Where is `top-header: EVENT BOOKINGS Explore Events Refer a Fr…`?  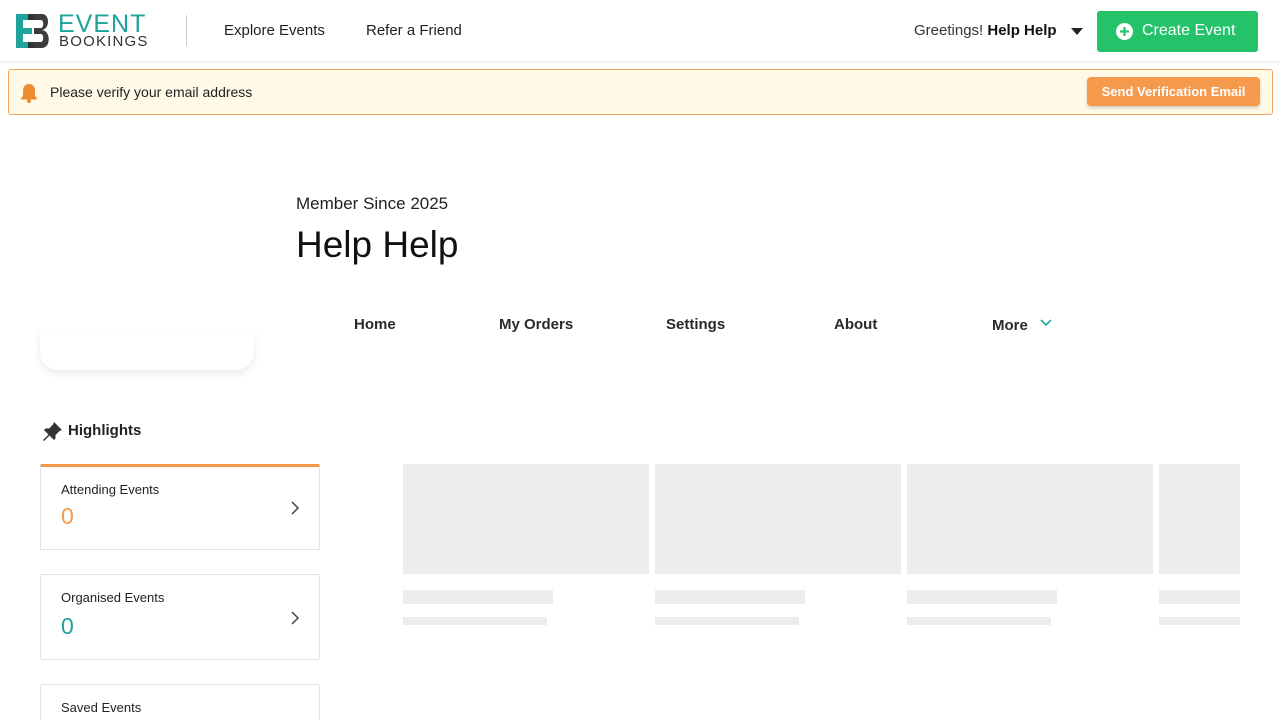 top-header: EVENT BOOKINGS Explore Events Refer a Fr… is located at coordinates (640, 31).